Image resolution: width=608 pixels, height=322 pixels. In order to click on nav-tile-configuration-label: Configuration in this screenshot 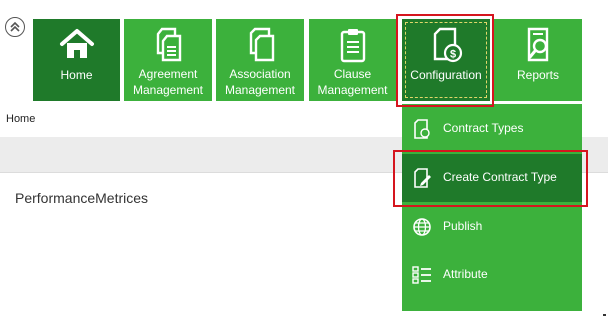, I will do `click(446, 75)`.